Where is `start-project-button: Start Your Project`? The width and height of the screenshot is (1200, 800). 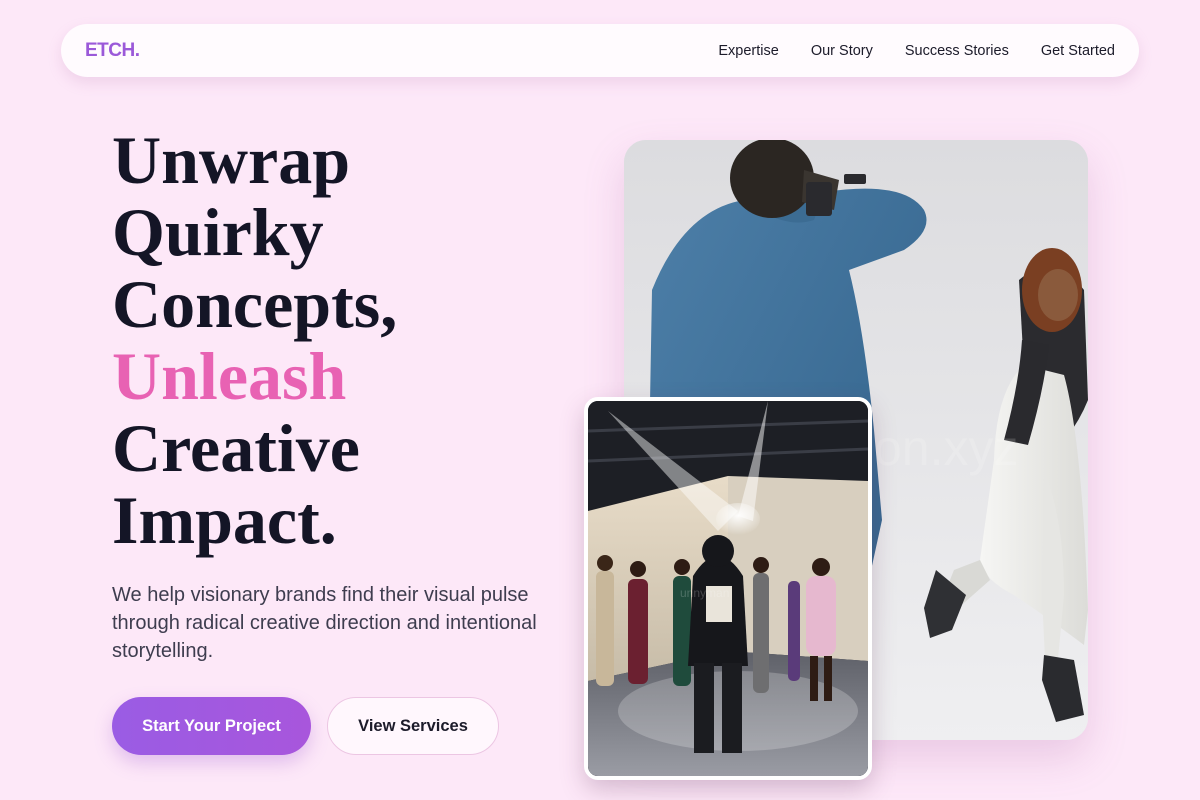
start-project-button: Start Your Project is located at coordinates (211, 726).